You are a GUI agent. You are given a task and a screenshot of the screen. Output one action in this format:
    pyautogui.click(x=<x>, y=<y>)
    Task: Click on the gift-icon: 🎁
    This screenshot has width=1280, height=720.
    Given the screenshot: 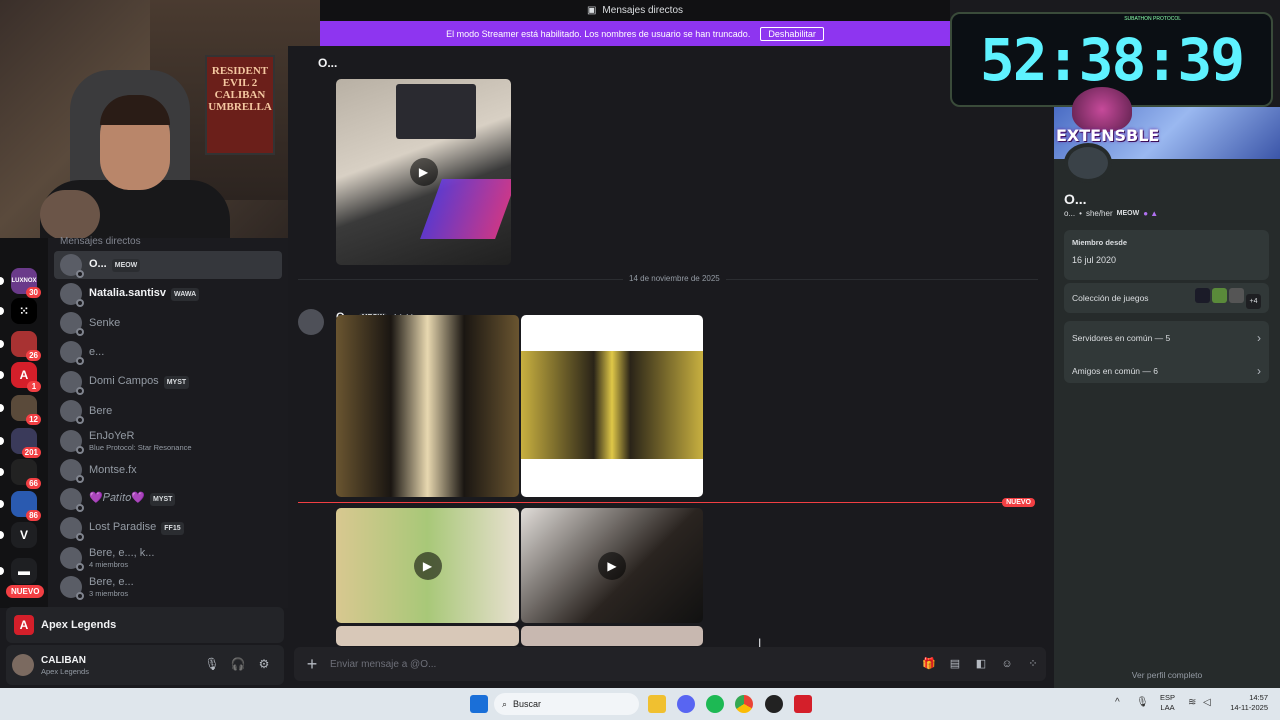 What is the action you would take?
    pyautogui.click(x=929, y=664)
    